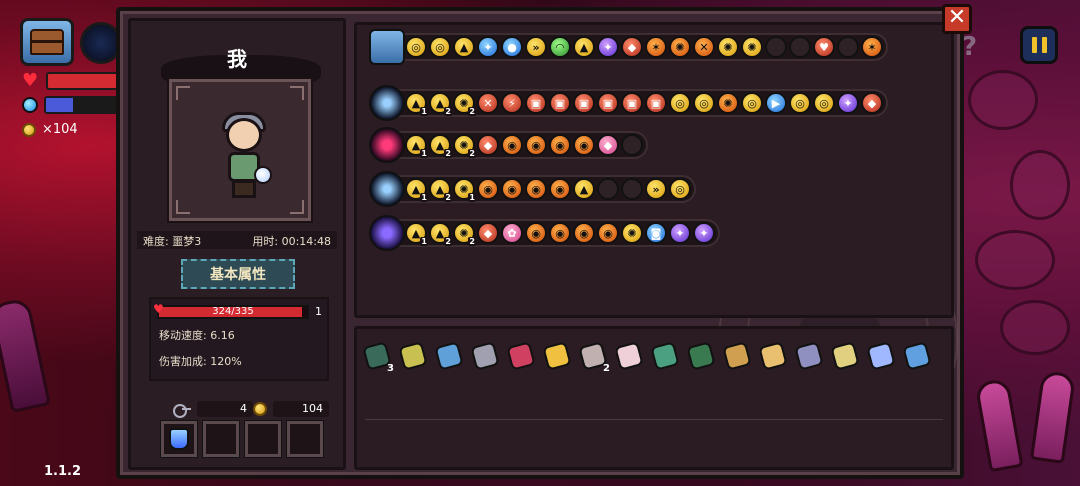  What do you see at coordinates (594, 357) in the screenshot?
I see `bone-icon: 2` at bounding box center [594, 357].